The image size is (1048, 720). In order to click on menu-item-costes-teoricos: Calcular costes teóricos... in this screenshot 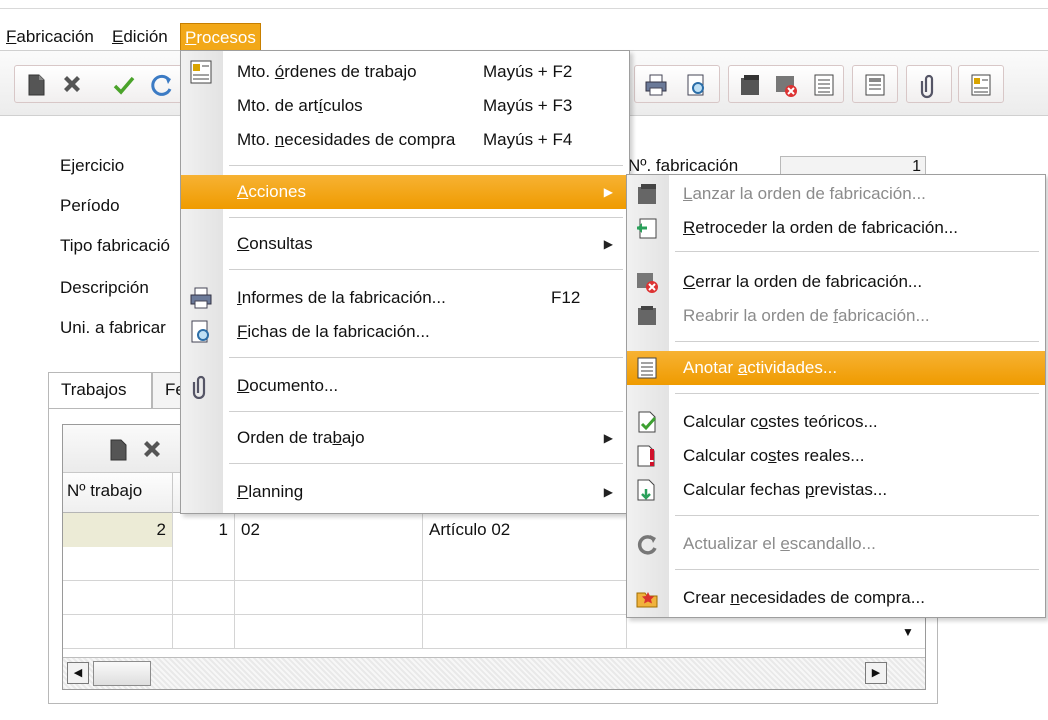, I will do `click(836, 422)`.